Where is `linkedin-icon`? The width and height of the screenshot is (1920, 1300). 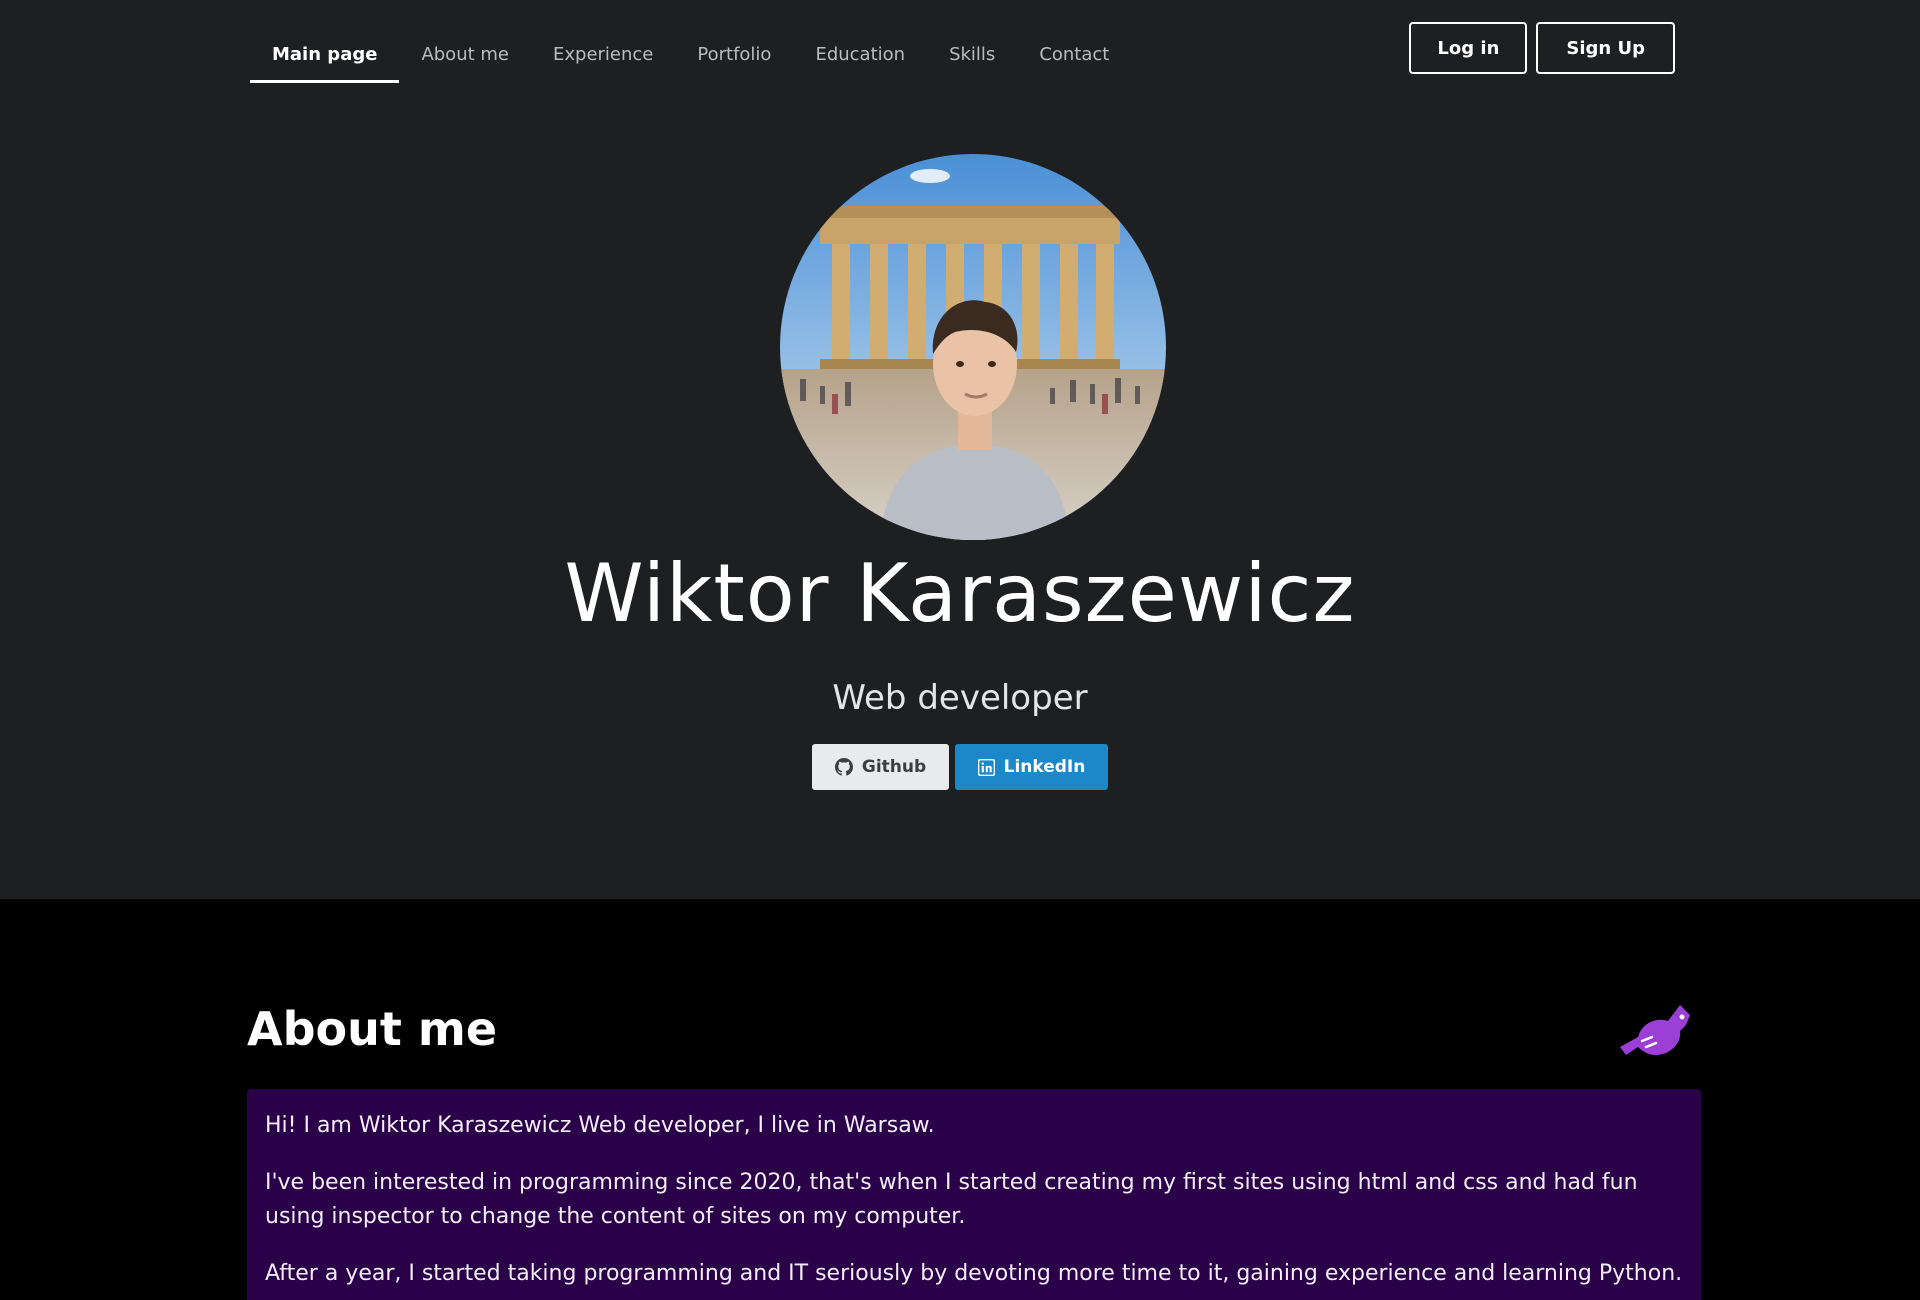
linkedin-icon is located at coordinates (986, 767).